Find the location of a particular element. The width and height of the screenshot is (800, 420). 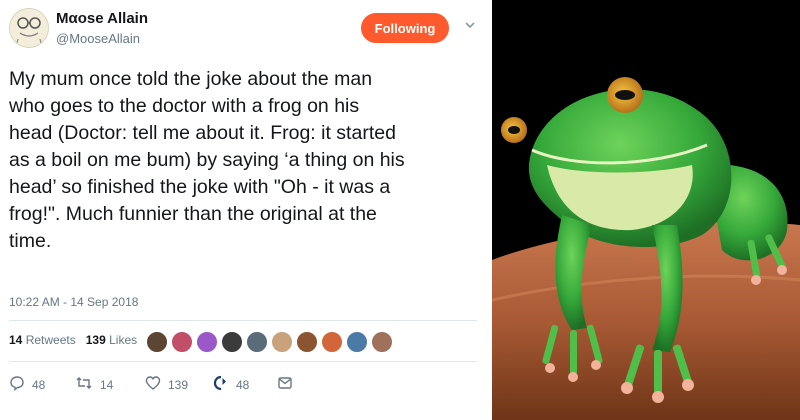

like-button: 139 is located at coordinates (179, 384).